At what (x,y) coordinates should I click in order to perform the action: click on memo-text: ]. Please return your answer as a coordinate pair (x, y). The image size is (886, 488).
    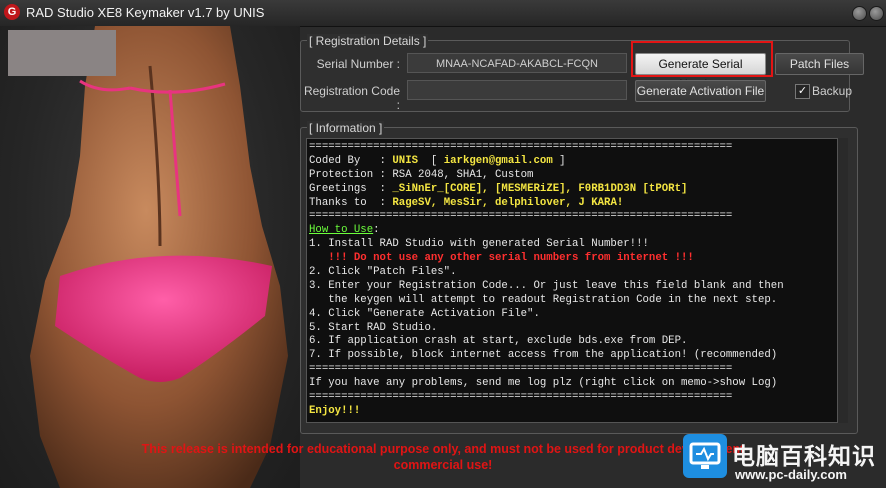
    Looking at the image, I should click on (559, 160).